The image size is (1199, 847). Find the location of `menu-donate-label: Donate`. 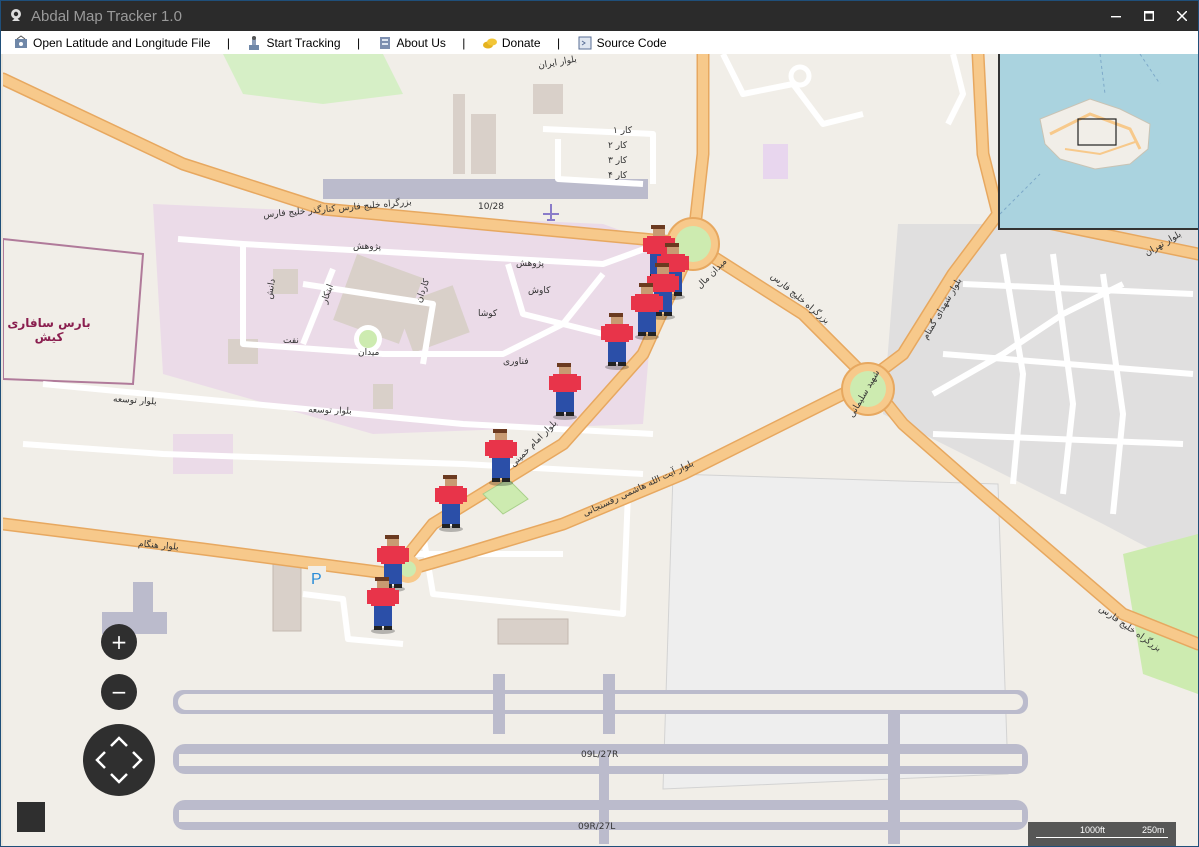

menu-donate-label: Donate is located at coordinates (521, 42).